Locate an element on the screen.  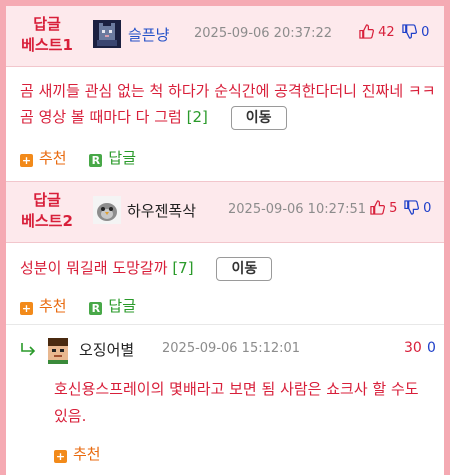
upvote-count: 30 is located at coordinates (413, 348).